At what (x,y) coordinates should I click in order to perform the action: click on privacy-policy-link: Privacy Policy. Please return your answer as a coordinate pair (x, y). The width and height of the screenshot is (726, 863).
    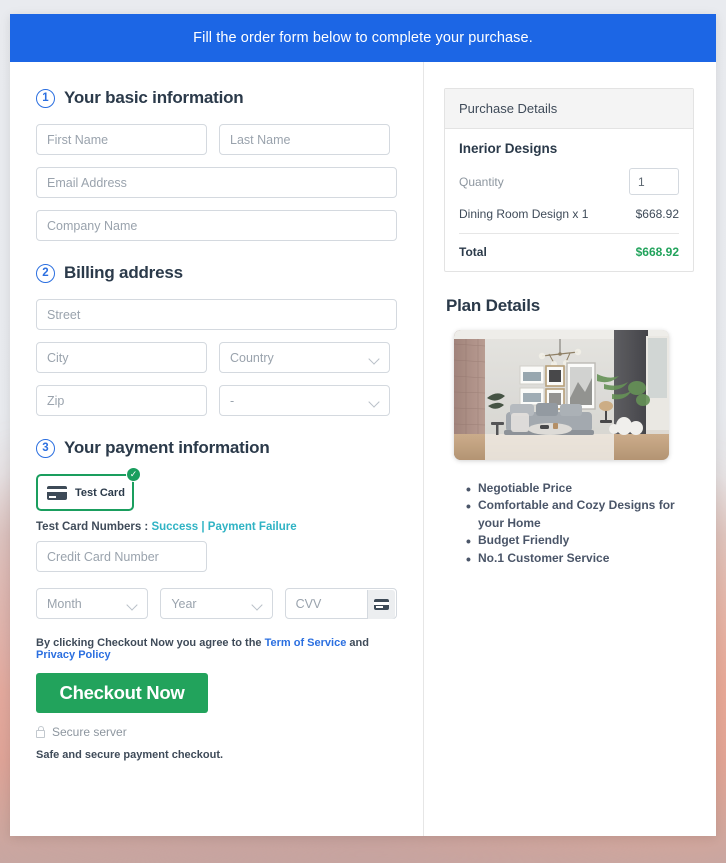
    Looking at the image, I should click on (73, 655).